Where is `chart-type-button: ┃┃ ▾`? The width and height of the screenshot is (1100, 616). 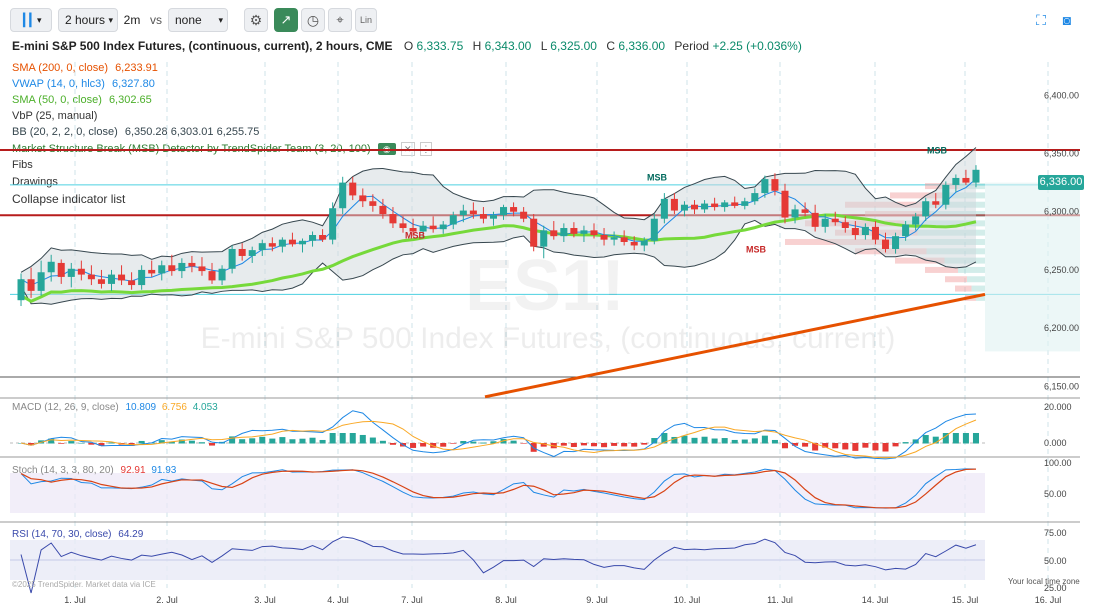
chart-type-button: ┃┃ ▾ is located at coordinates (31, 20).